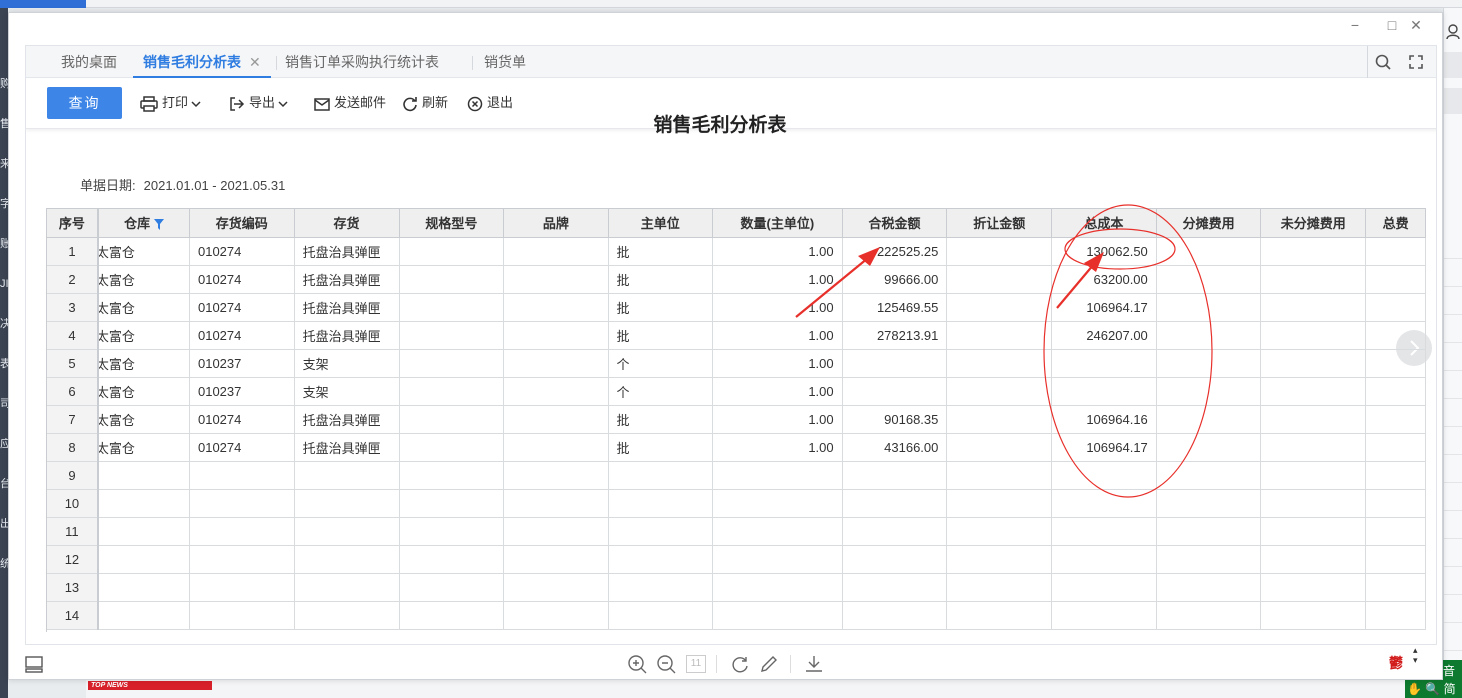 This screenshot has width=1462, height=698. Describe the element at coordinates (1400, 663) in the screenshot. I see `seal-stamp-icon: 鬱` at that location.